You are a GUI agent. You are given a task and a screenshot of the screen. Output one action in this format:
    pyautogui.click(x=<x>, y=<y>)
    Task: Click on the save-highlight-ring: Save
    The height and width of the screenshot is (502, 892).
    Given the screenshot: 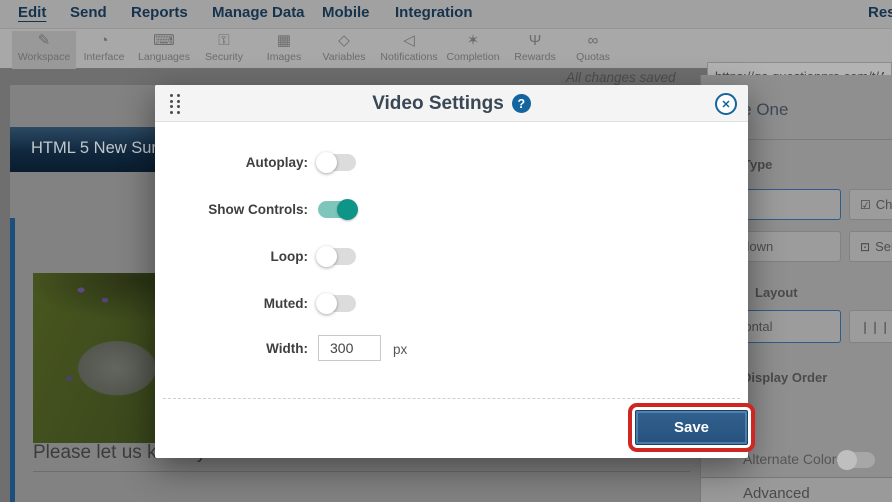 What is the action you would take?
    pyautogui.click(x=691, y=427)
    